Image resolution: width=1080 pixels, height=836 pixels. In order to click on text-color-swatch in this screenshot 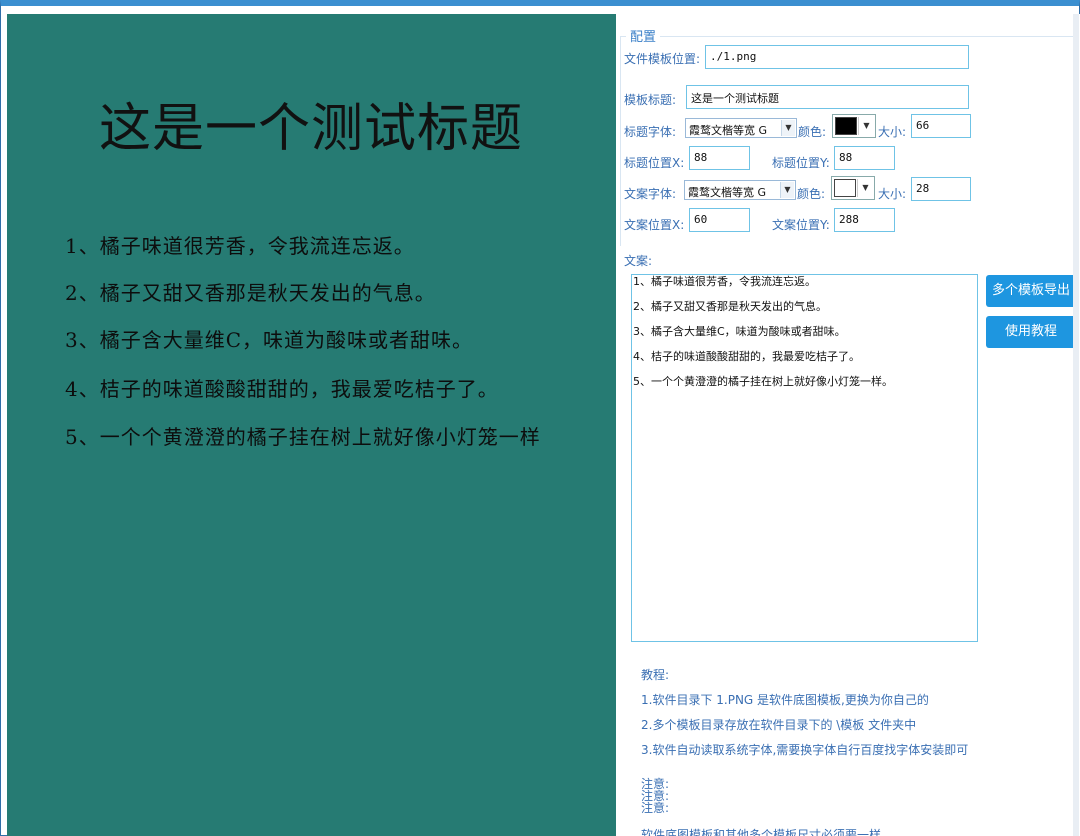, I will do `click(845, 188)`.